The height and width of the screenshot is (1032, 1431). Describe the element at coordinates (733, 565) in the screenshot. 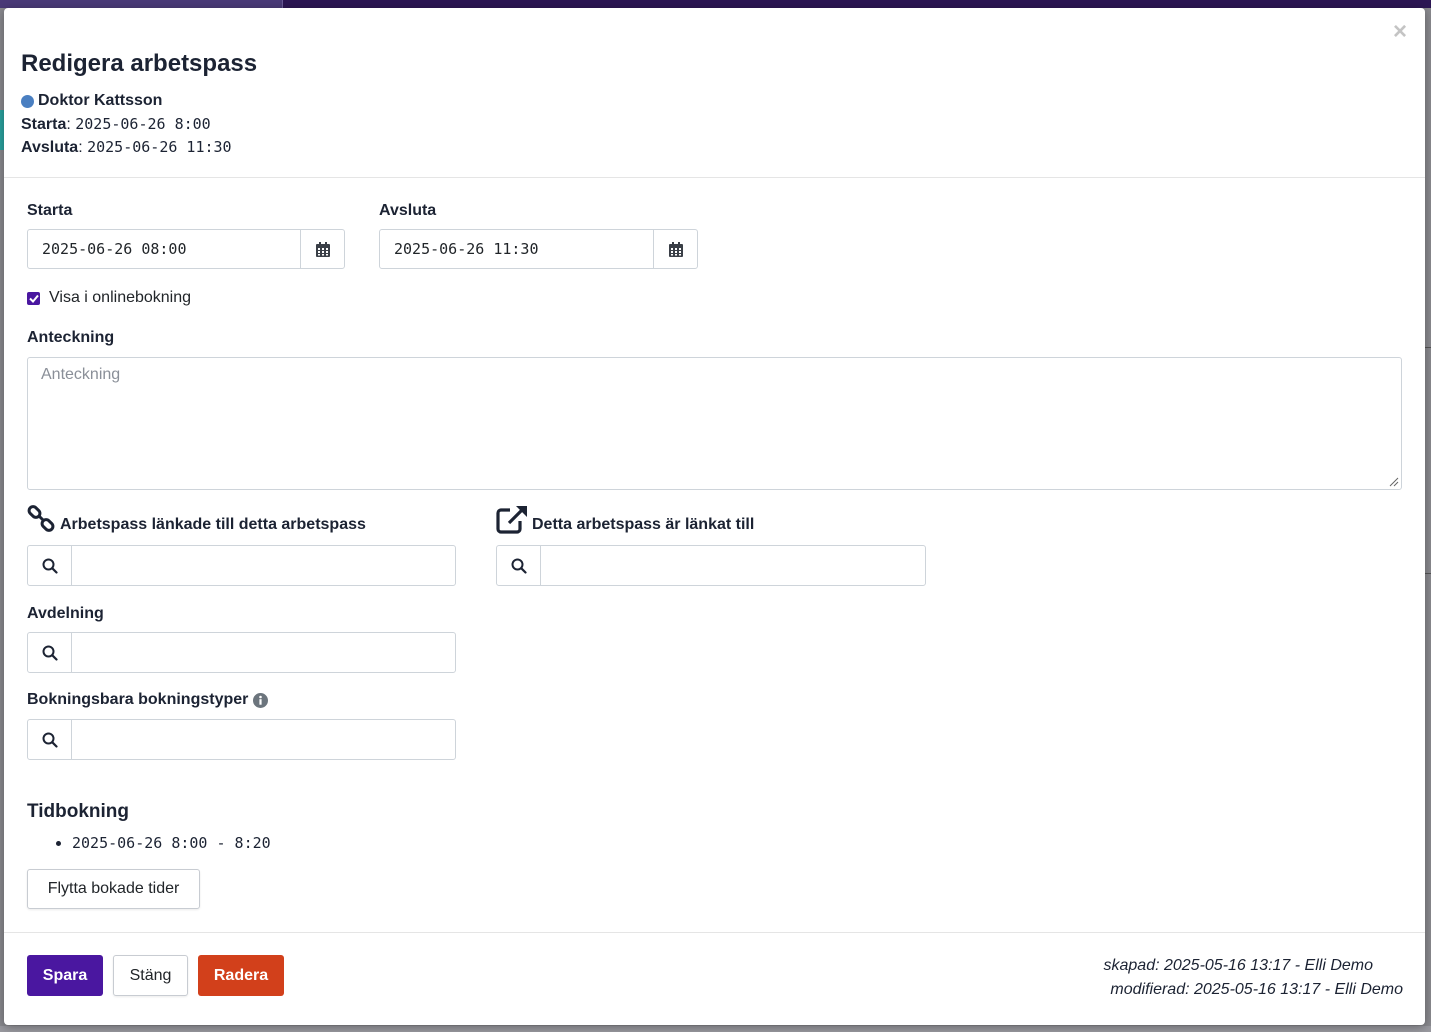

I see `linked-from-input` at that location.